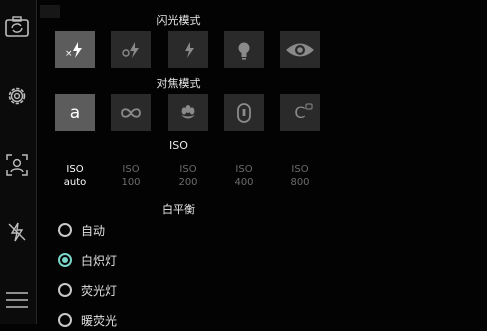 This screenshot has width=487, height=331. I want to click on wb-option-incandescent: 白炽灯, so click(87, 260).